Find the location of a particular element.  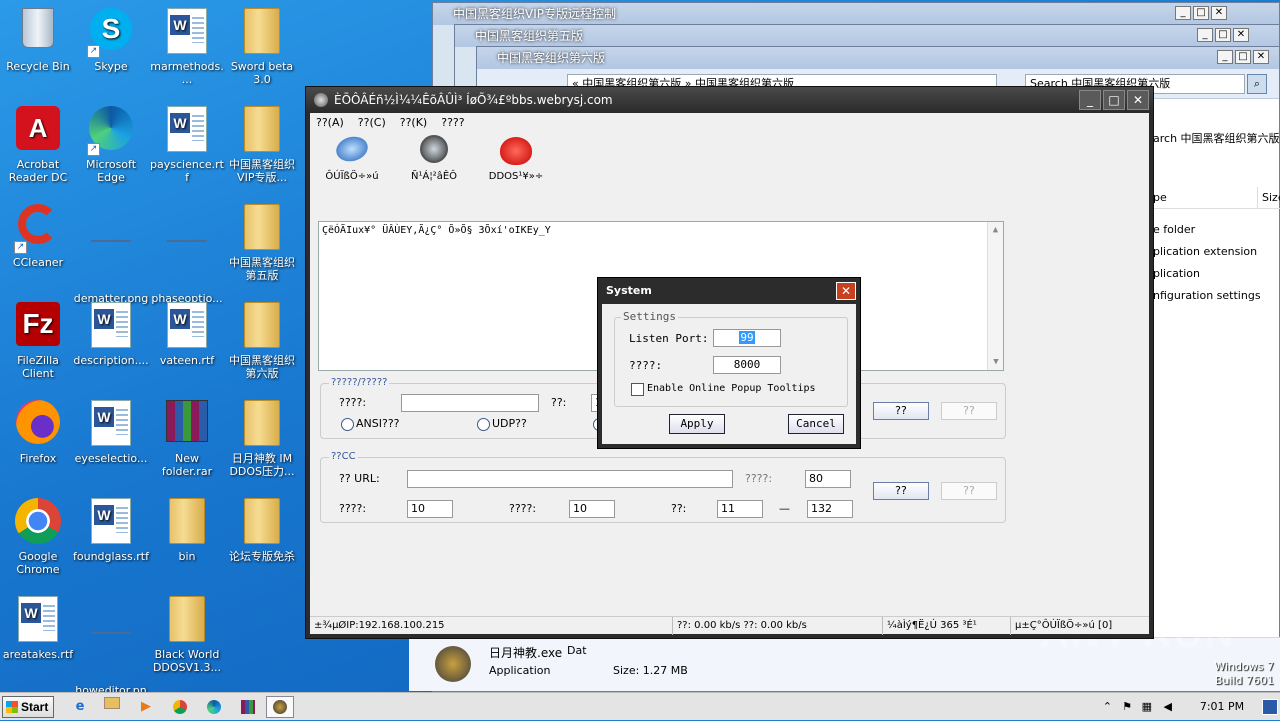

desktop-icon-howeditor: howeditor.png is located at coordinates (111, 642).